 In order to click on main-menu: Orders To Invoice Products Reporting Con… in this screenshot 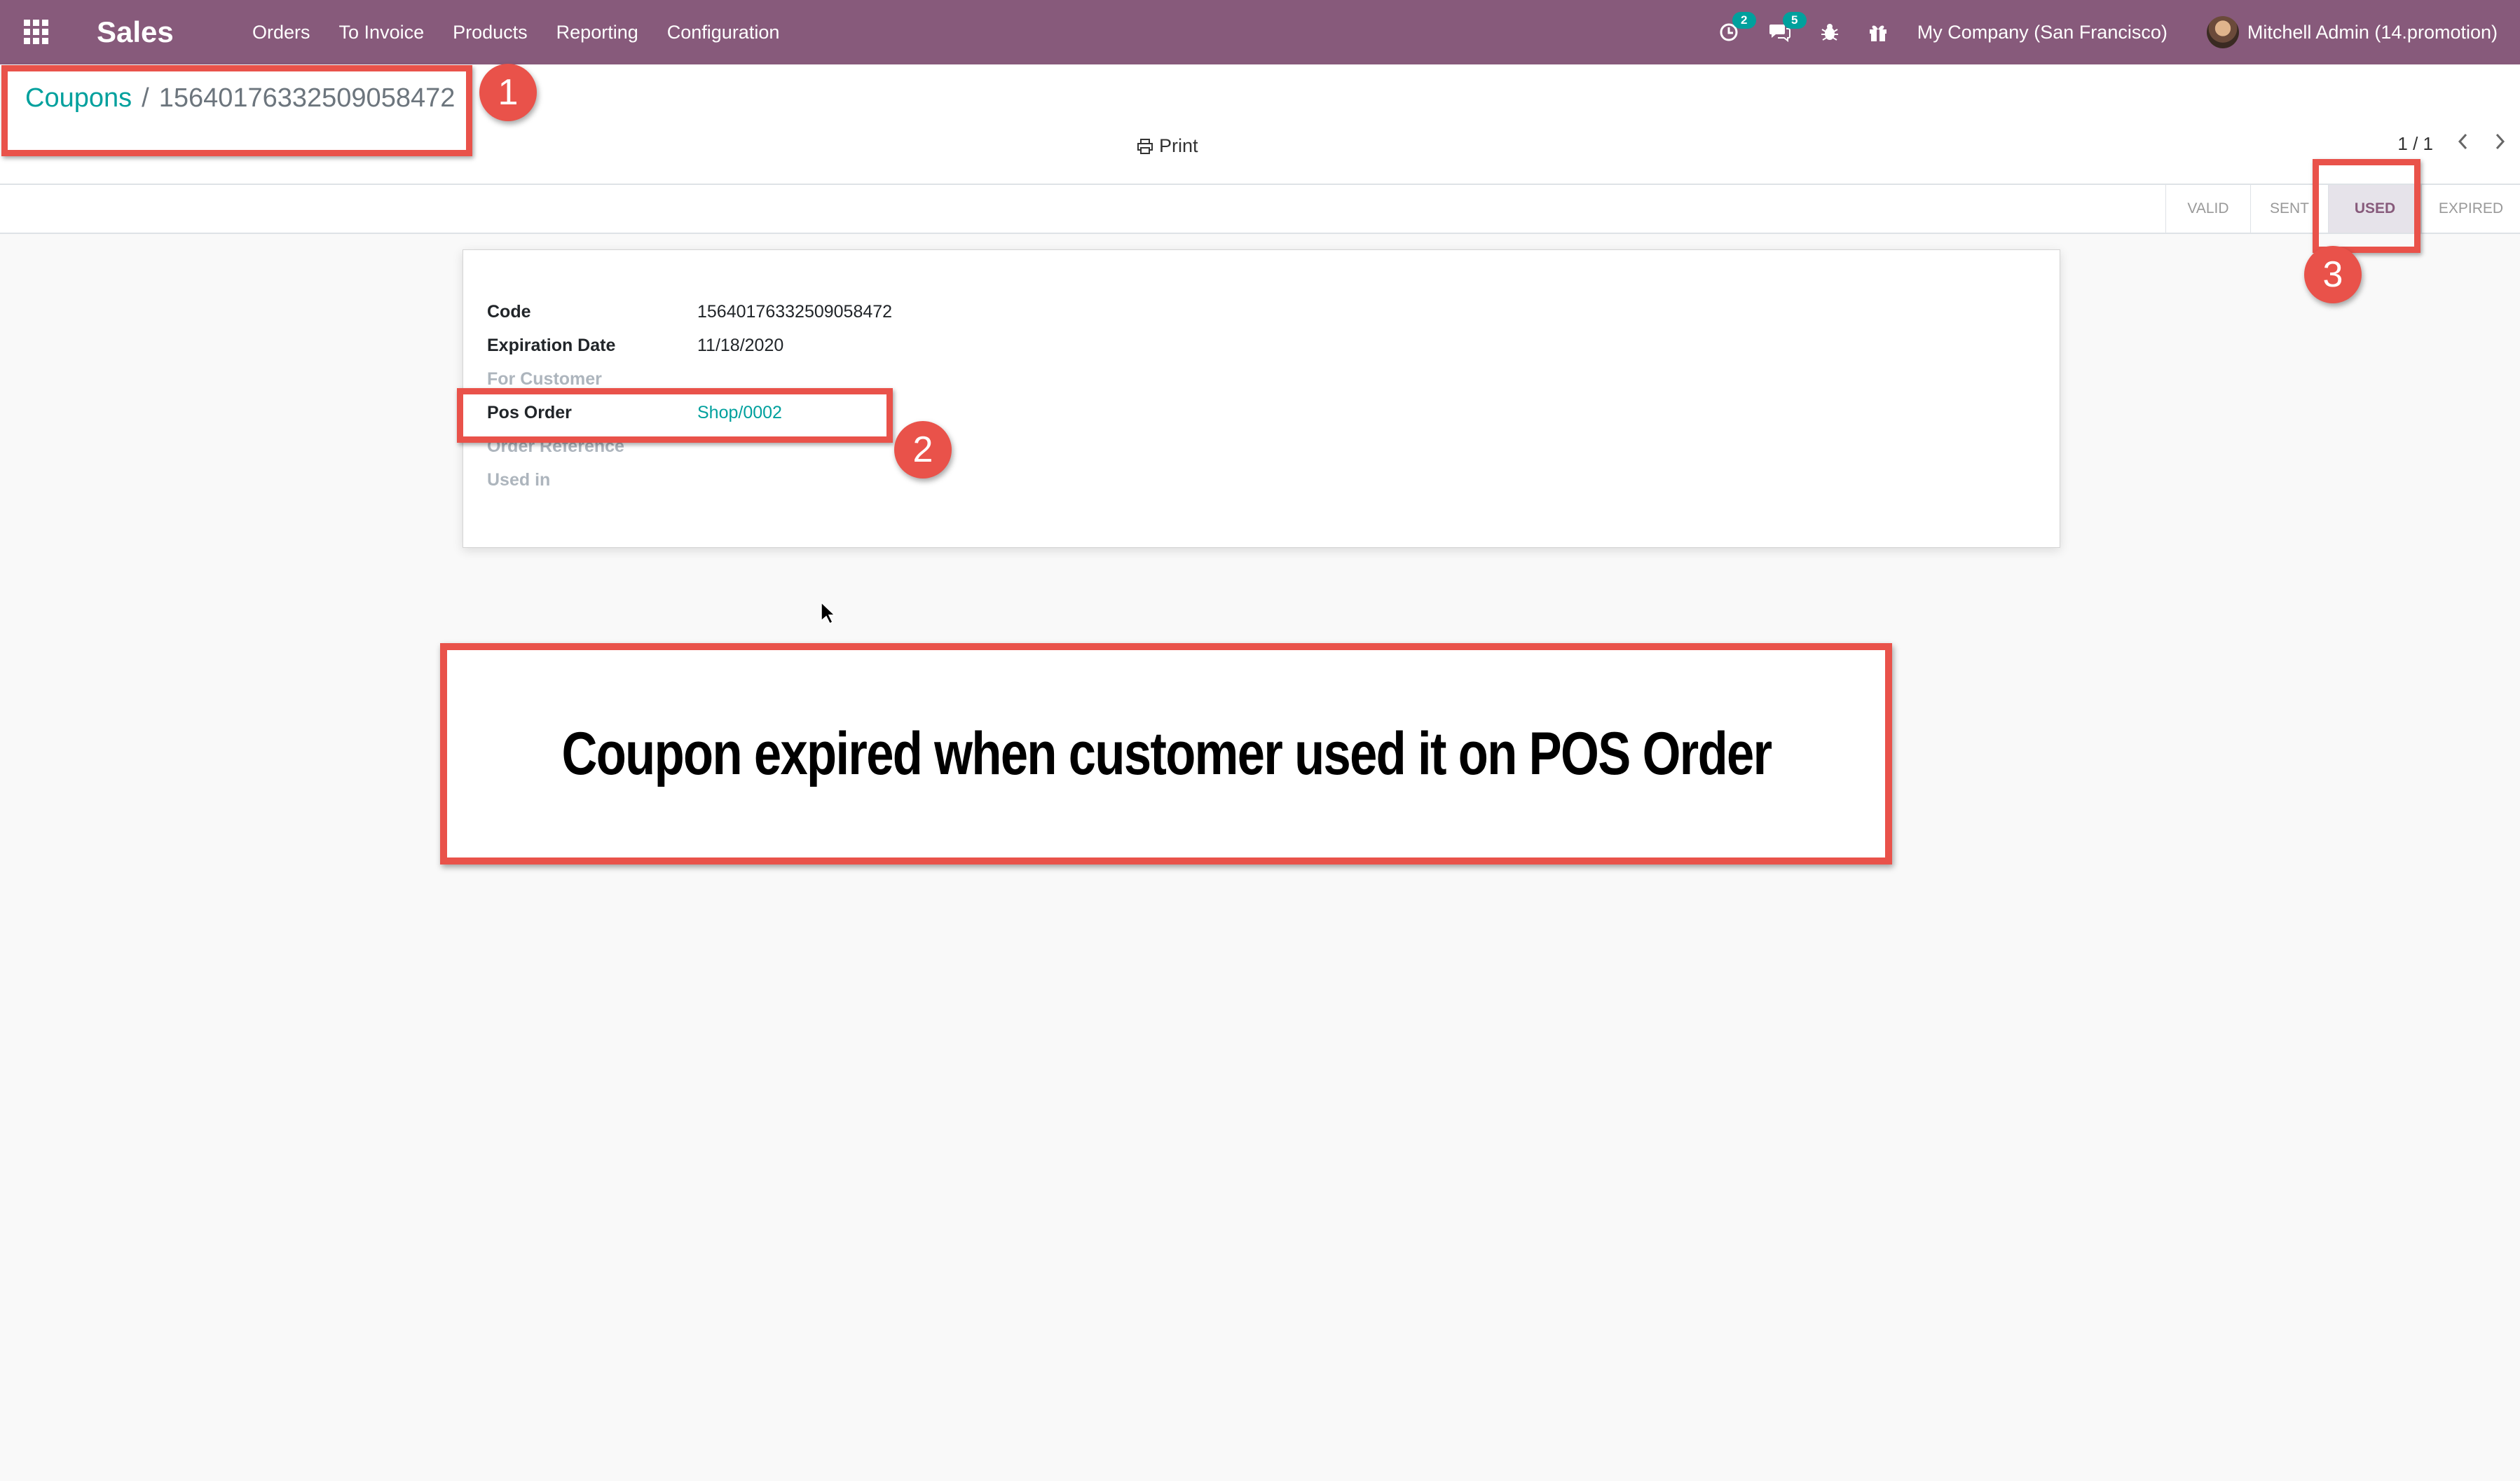, I will do `click(530, 32)`.